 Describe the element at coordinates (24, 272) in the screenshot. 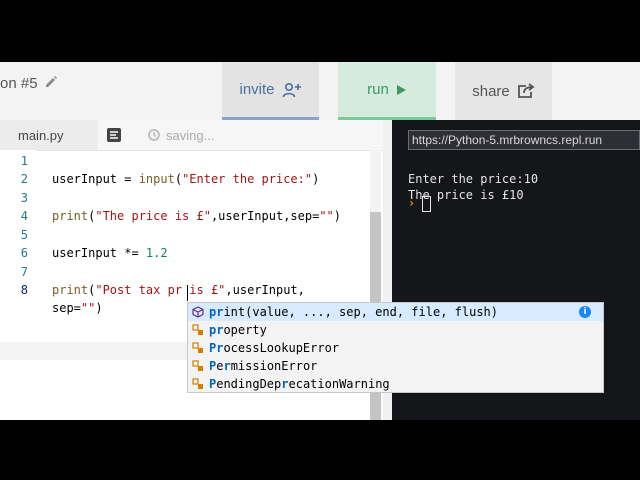

I see `line-number: 7` at that location.